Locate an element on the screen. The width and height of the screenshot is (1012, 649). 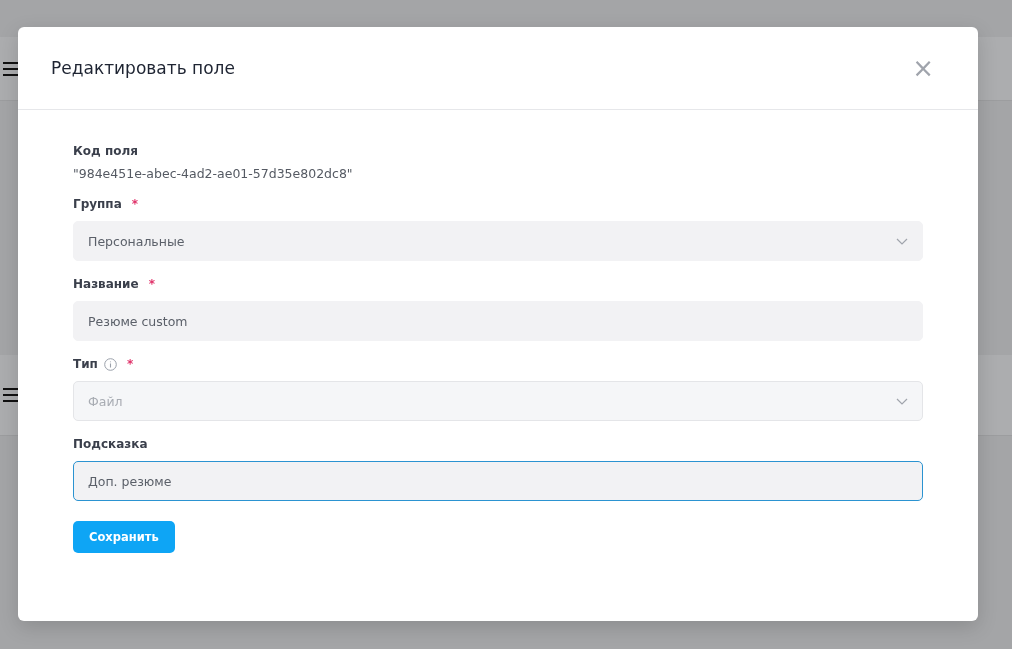
input-field: Доп. резюме is located at coordinates (498, 481).